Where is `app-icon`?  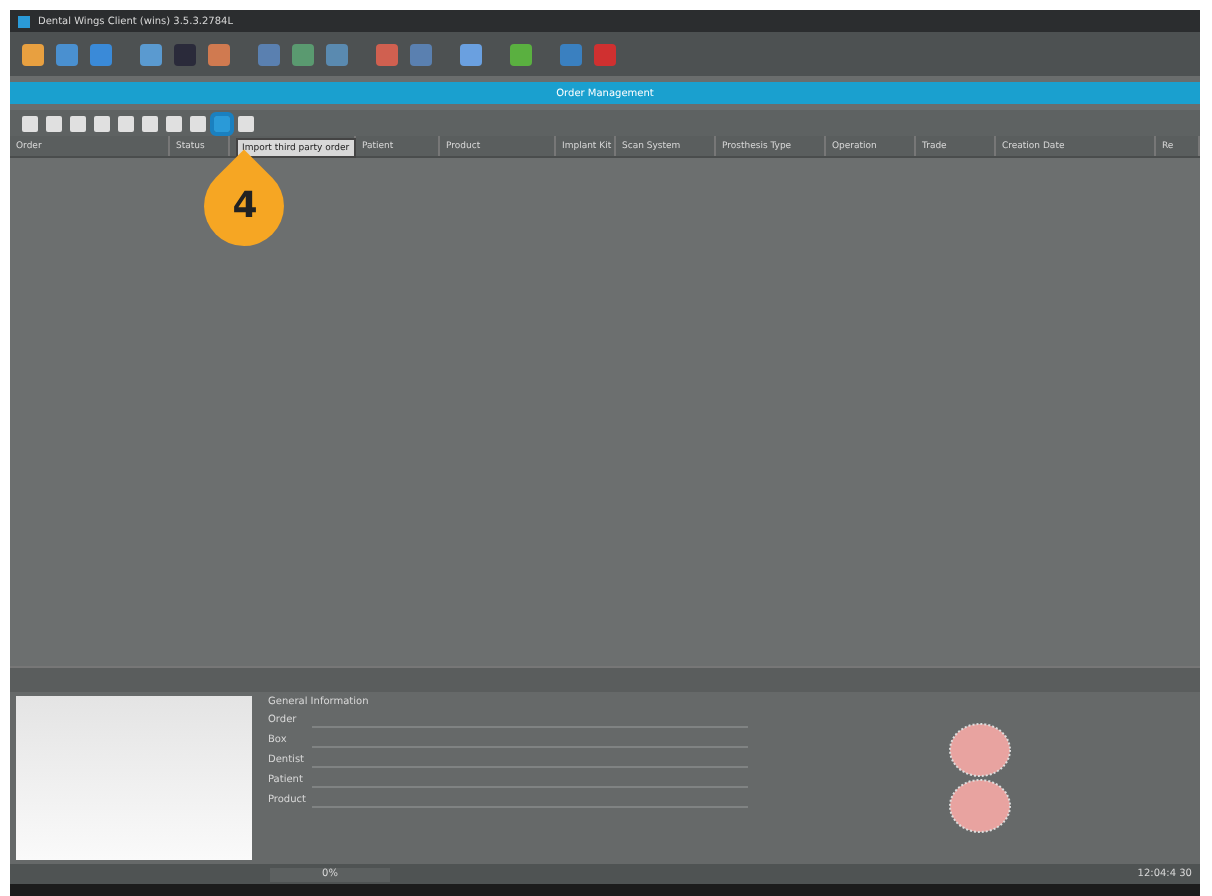 app-icon is located at coordinates (24, 21).